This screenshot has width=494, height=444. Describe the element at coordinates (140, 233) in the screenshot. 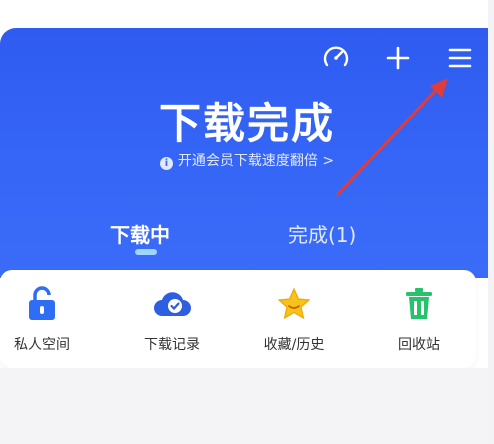

I see `tab-downloading: 下载中` at that location.